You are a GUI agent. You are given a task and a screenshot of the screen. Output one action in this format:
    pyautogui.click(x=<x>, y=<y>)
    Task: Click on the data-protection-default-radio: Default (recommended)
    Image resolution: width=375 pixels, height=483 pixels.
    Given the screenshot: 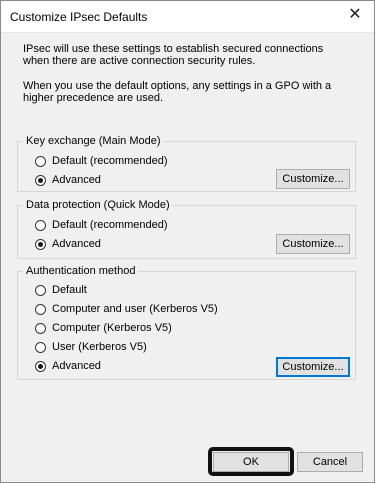 What is the action you would take?
    pyautogui.click(x=101, y=225)
    